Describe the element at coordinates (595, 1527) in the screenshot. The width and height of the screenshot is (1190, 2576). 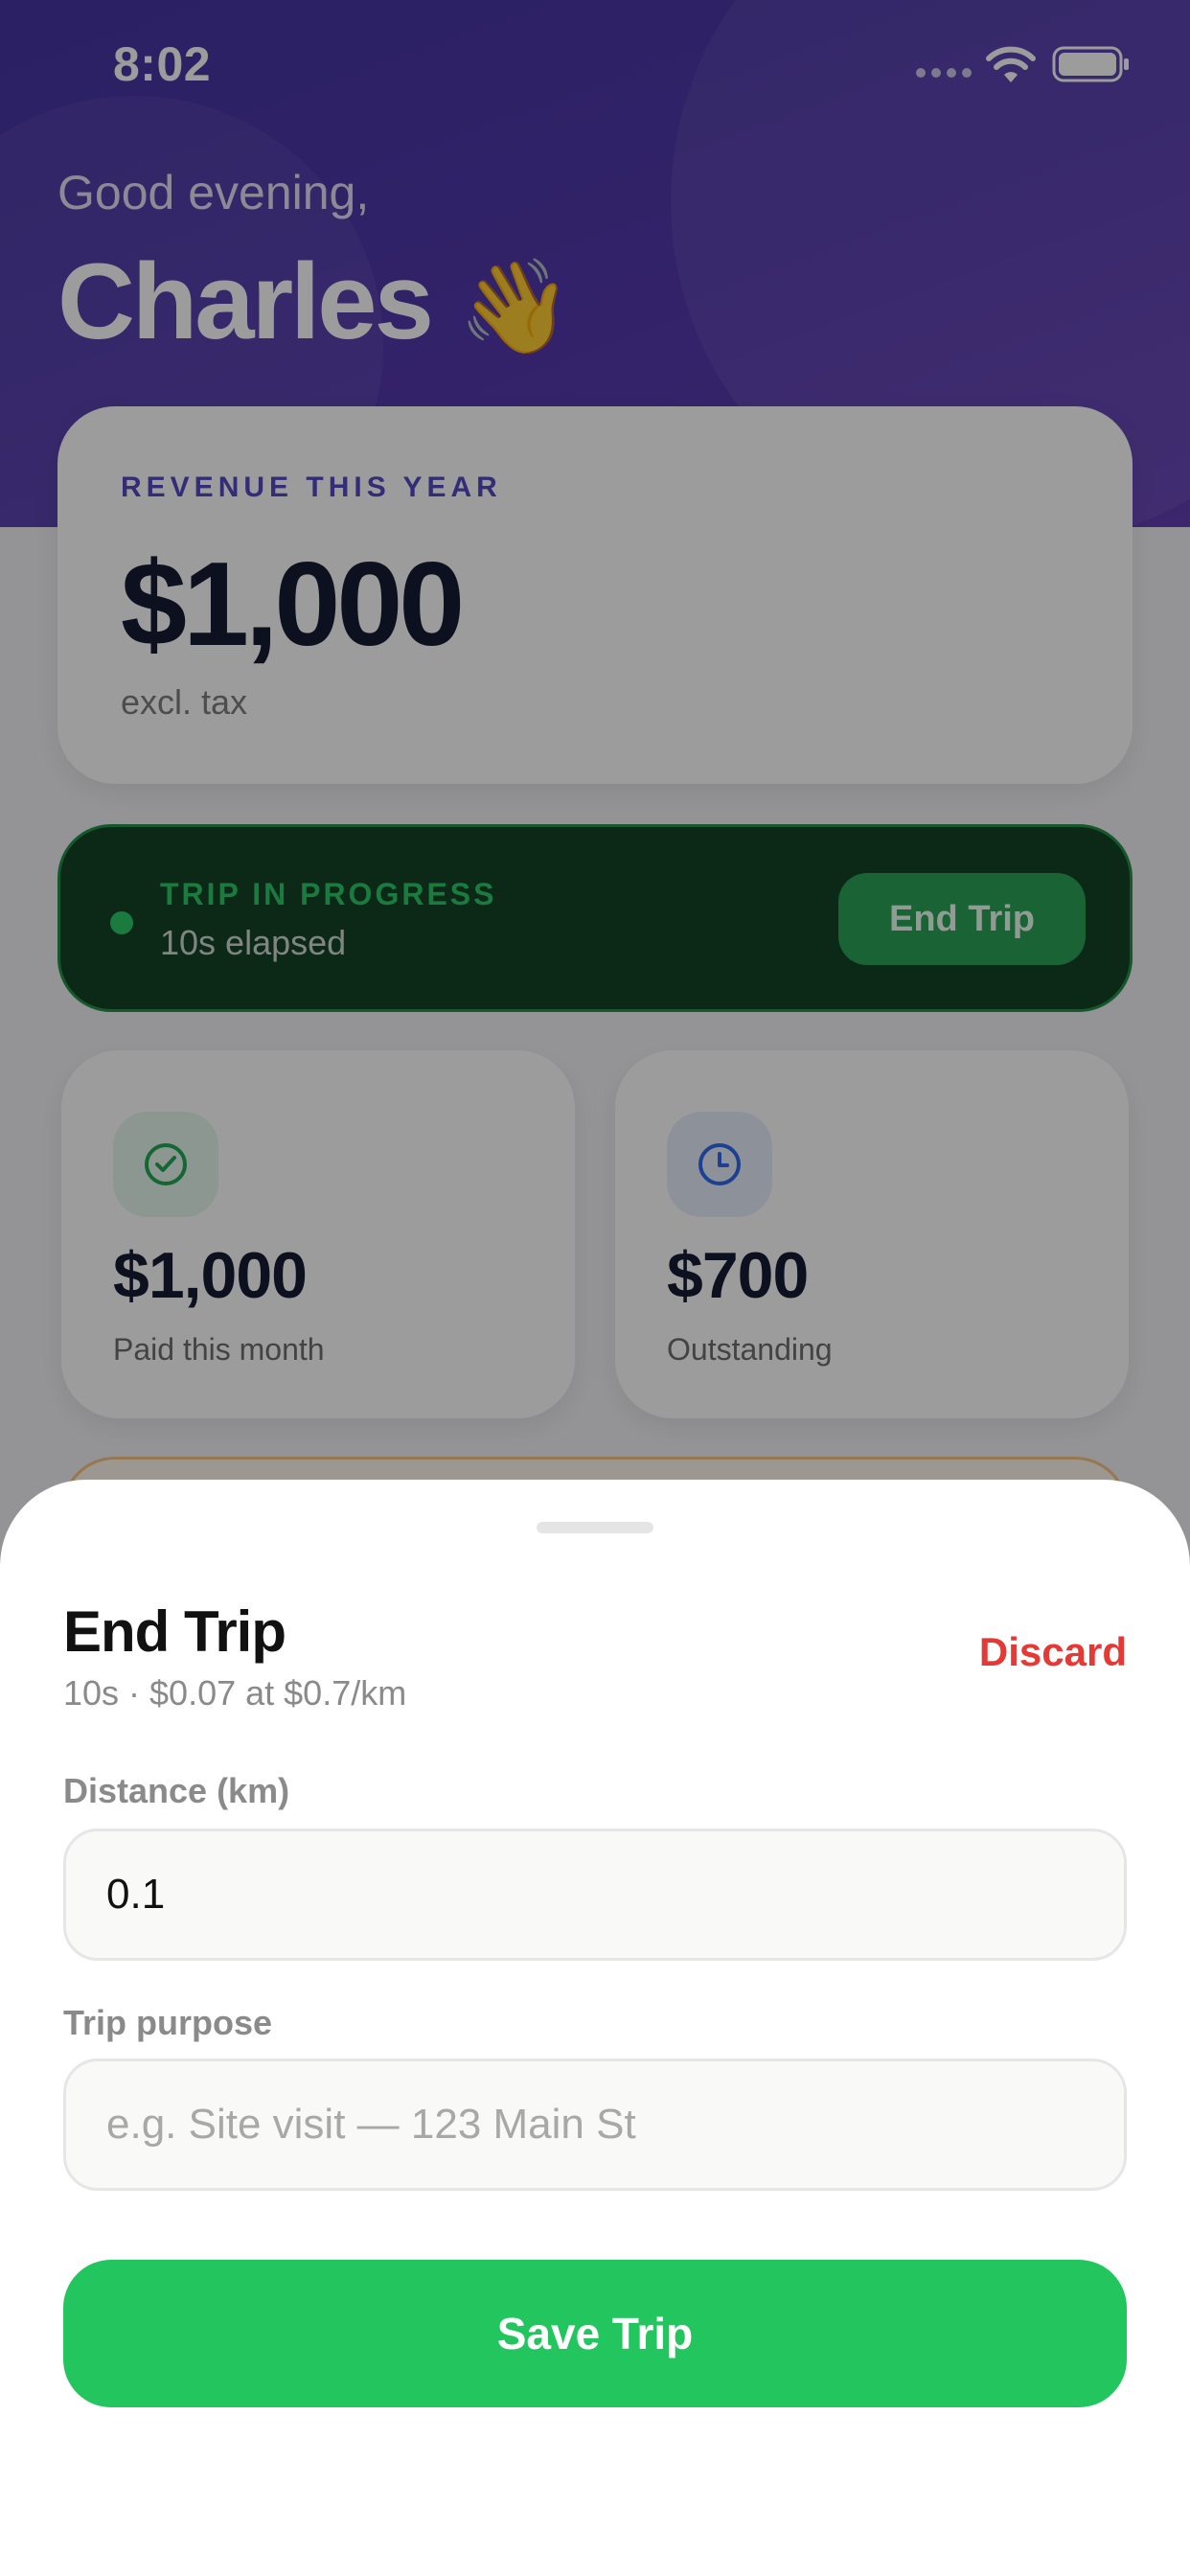
I see `sheet-grabber` at that location.